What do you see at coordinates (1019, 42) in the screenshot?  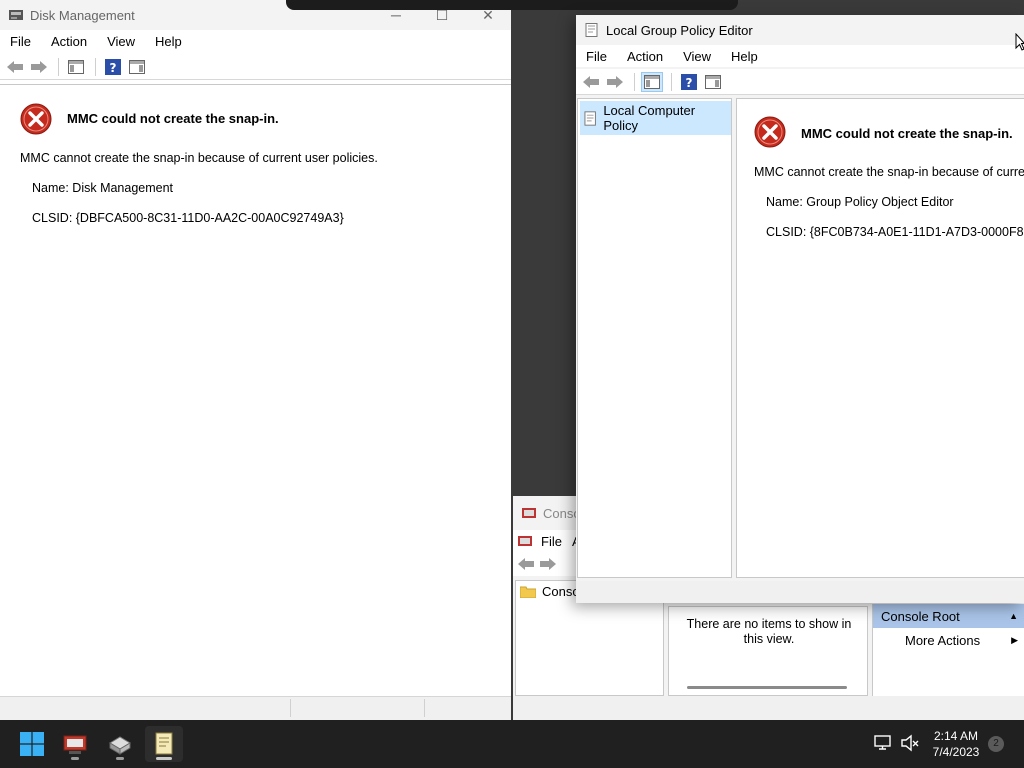 I see `mouse-cursor-icon` at bounding box center [1019, 42].